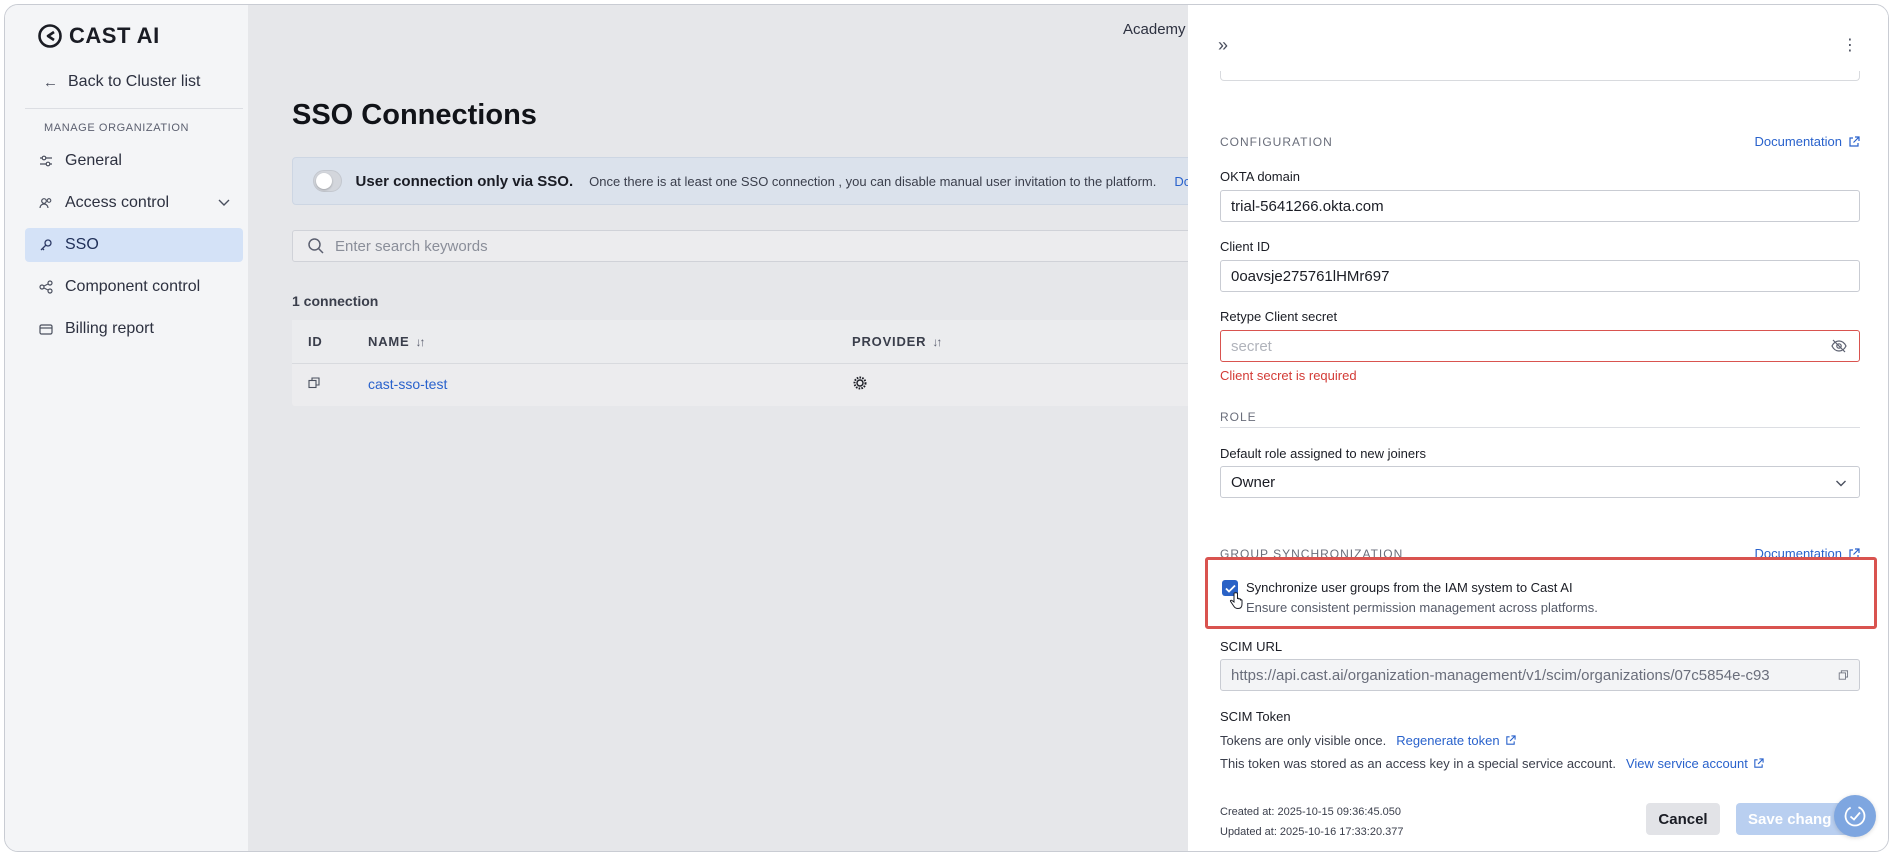  Describe the element at coordinates (46, 245) in the screenshot. I see `key-icon` at that location.